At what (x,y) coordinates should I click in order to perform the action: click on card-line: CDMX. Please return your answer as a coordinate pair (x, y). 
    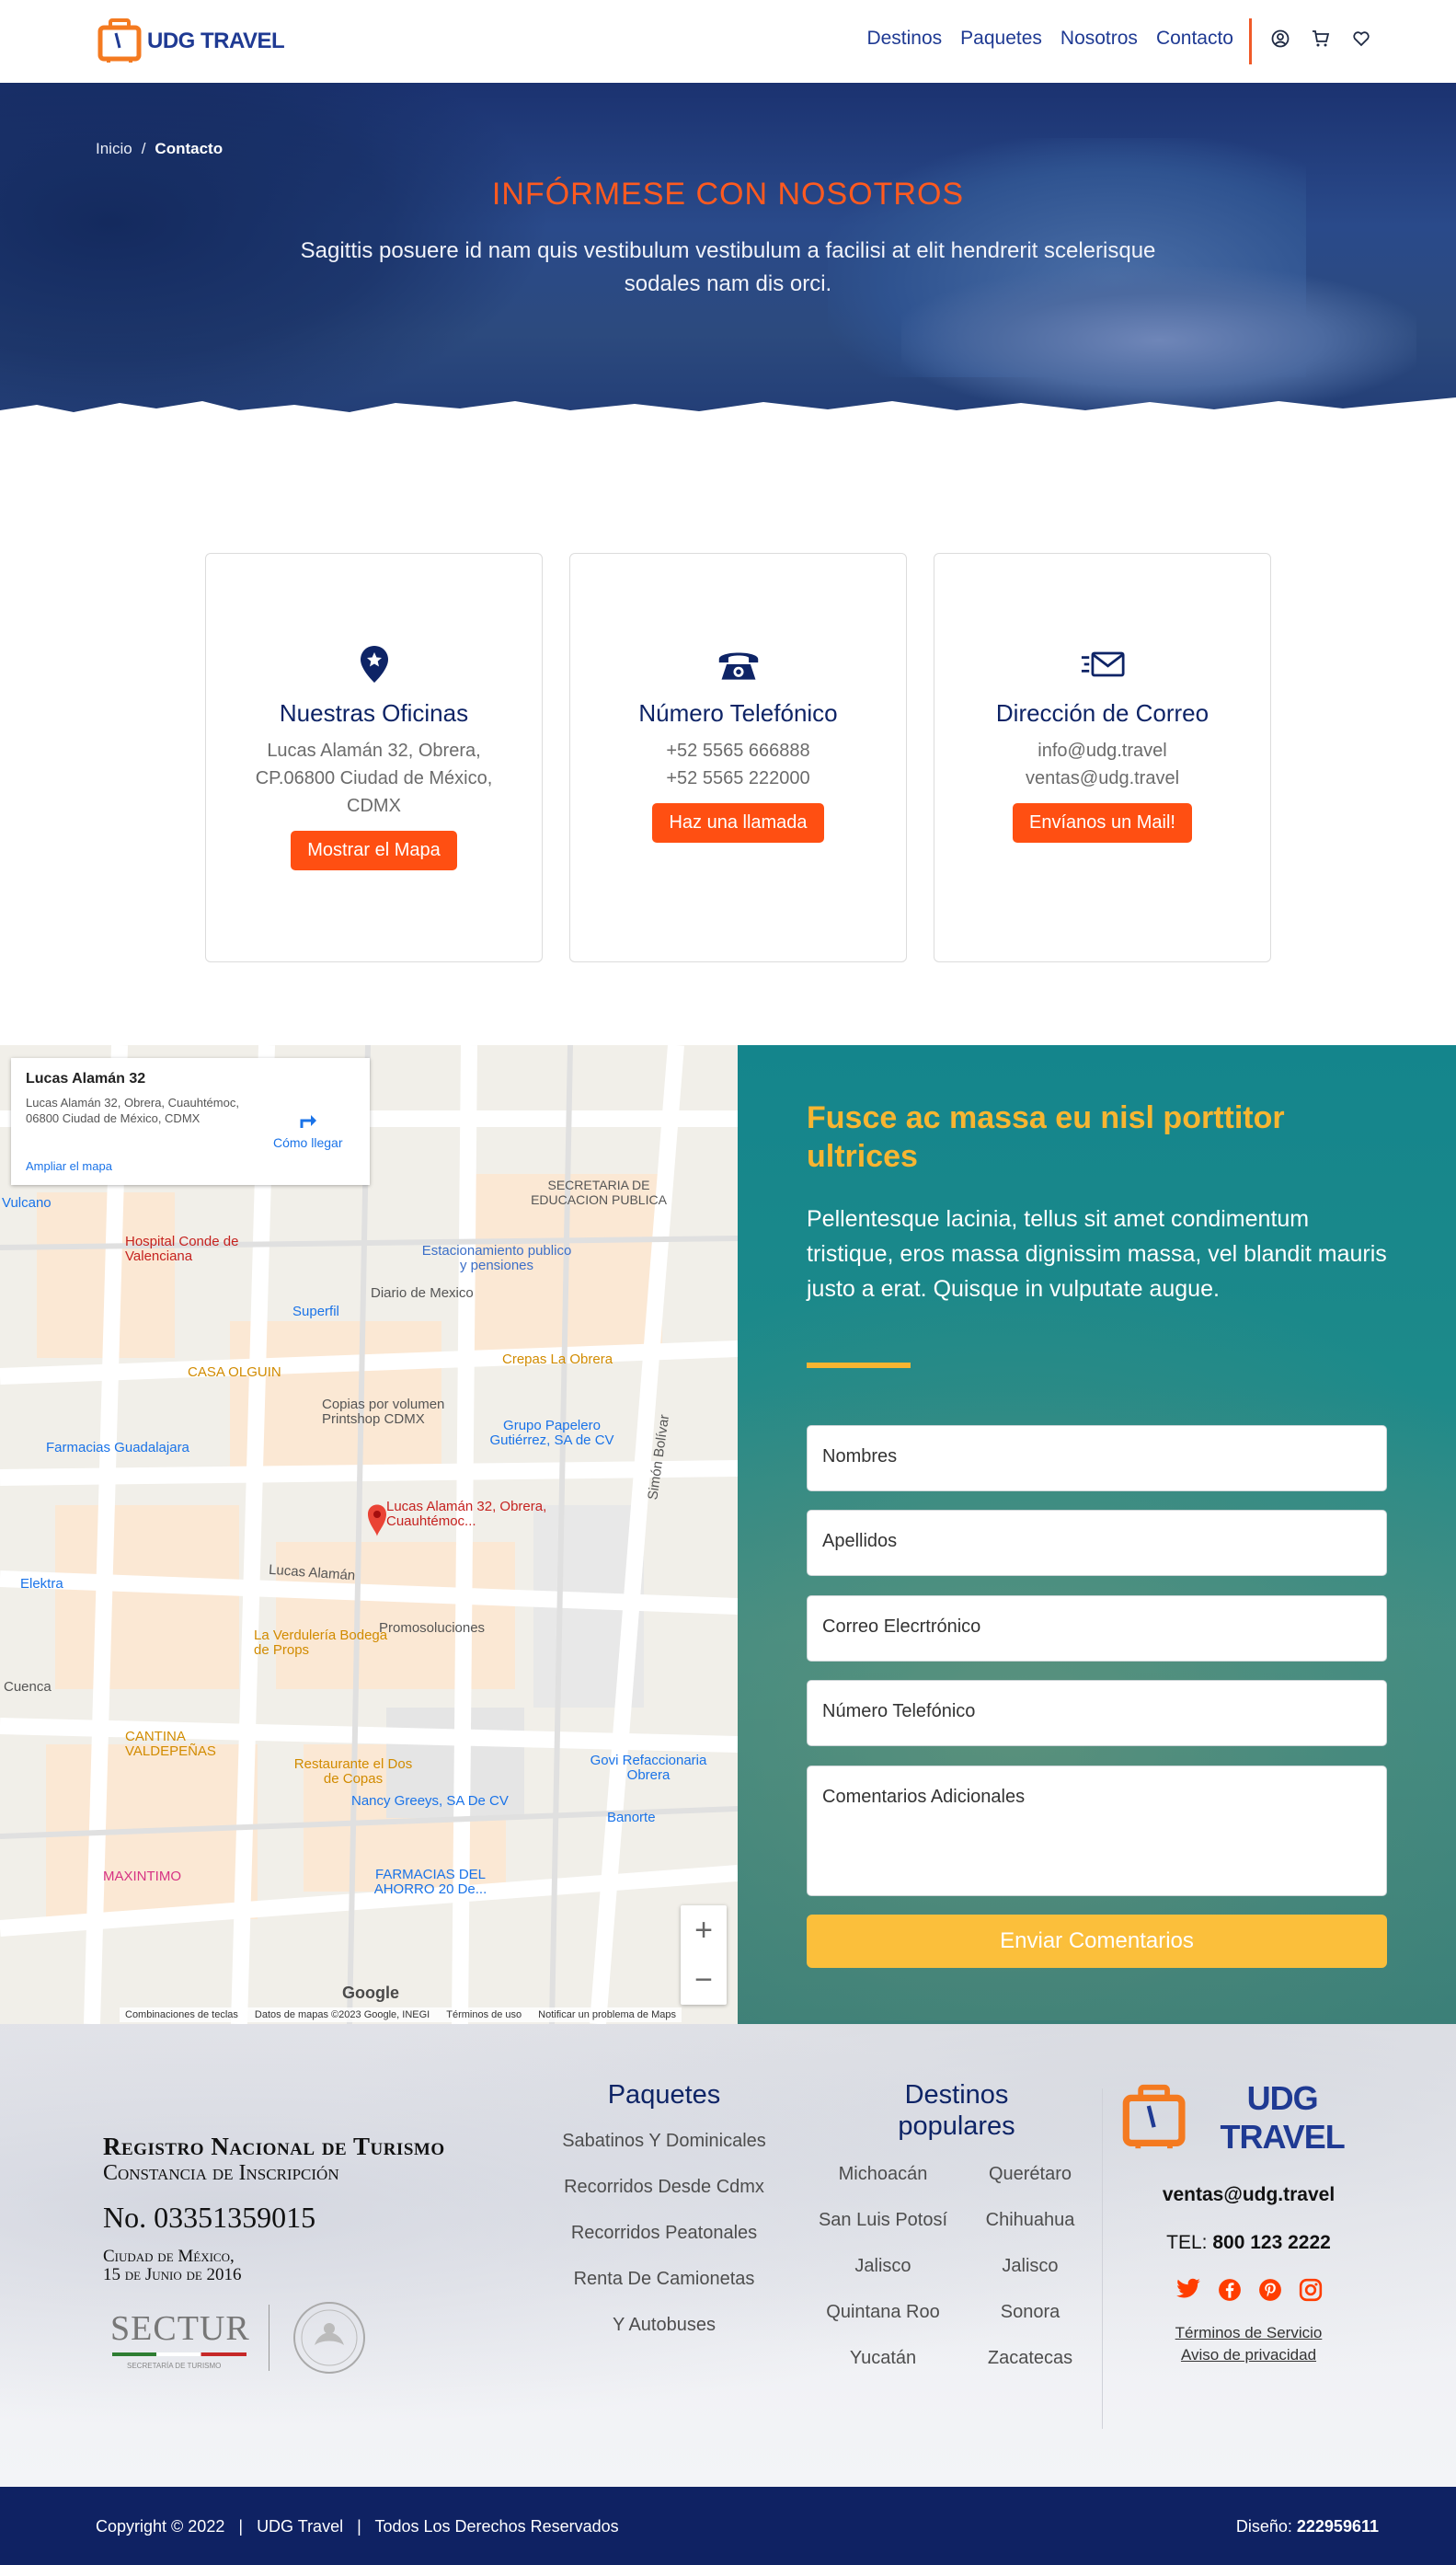
    Looking at the image, I should click on (374, 806).